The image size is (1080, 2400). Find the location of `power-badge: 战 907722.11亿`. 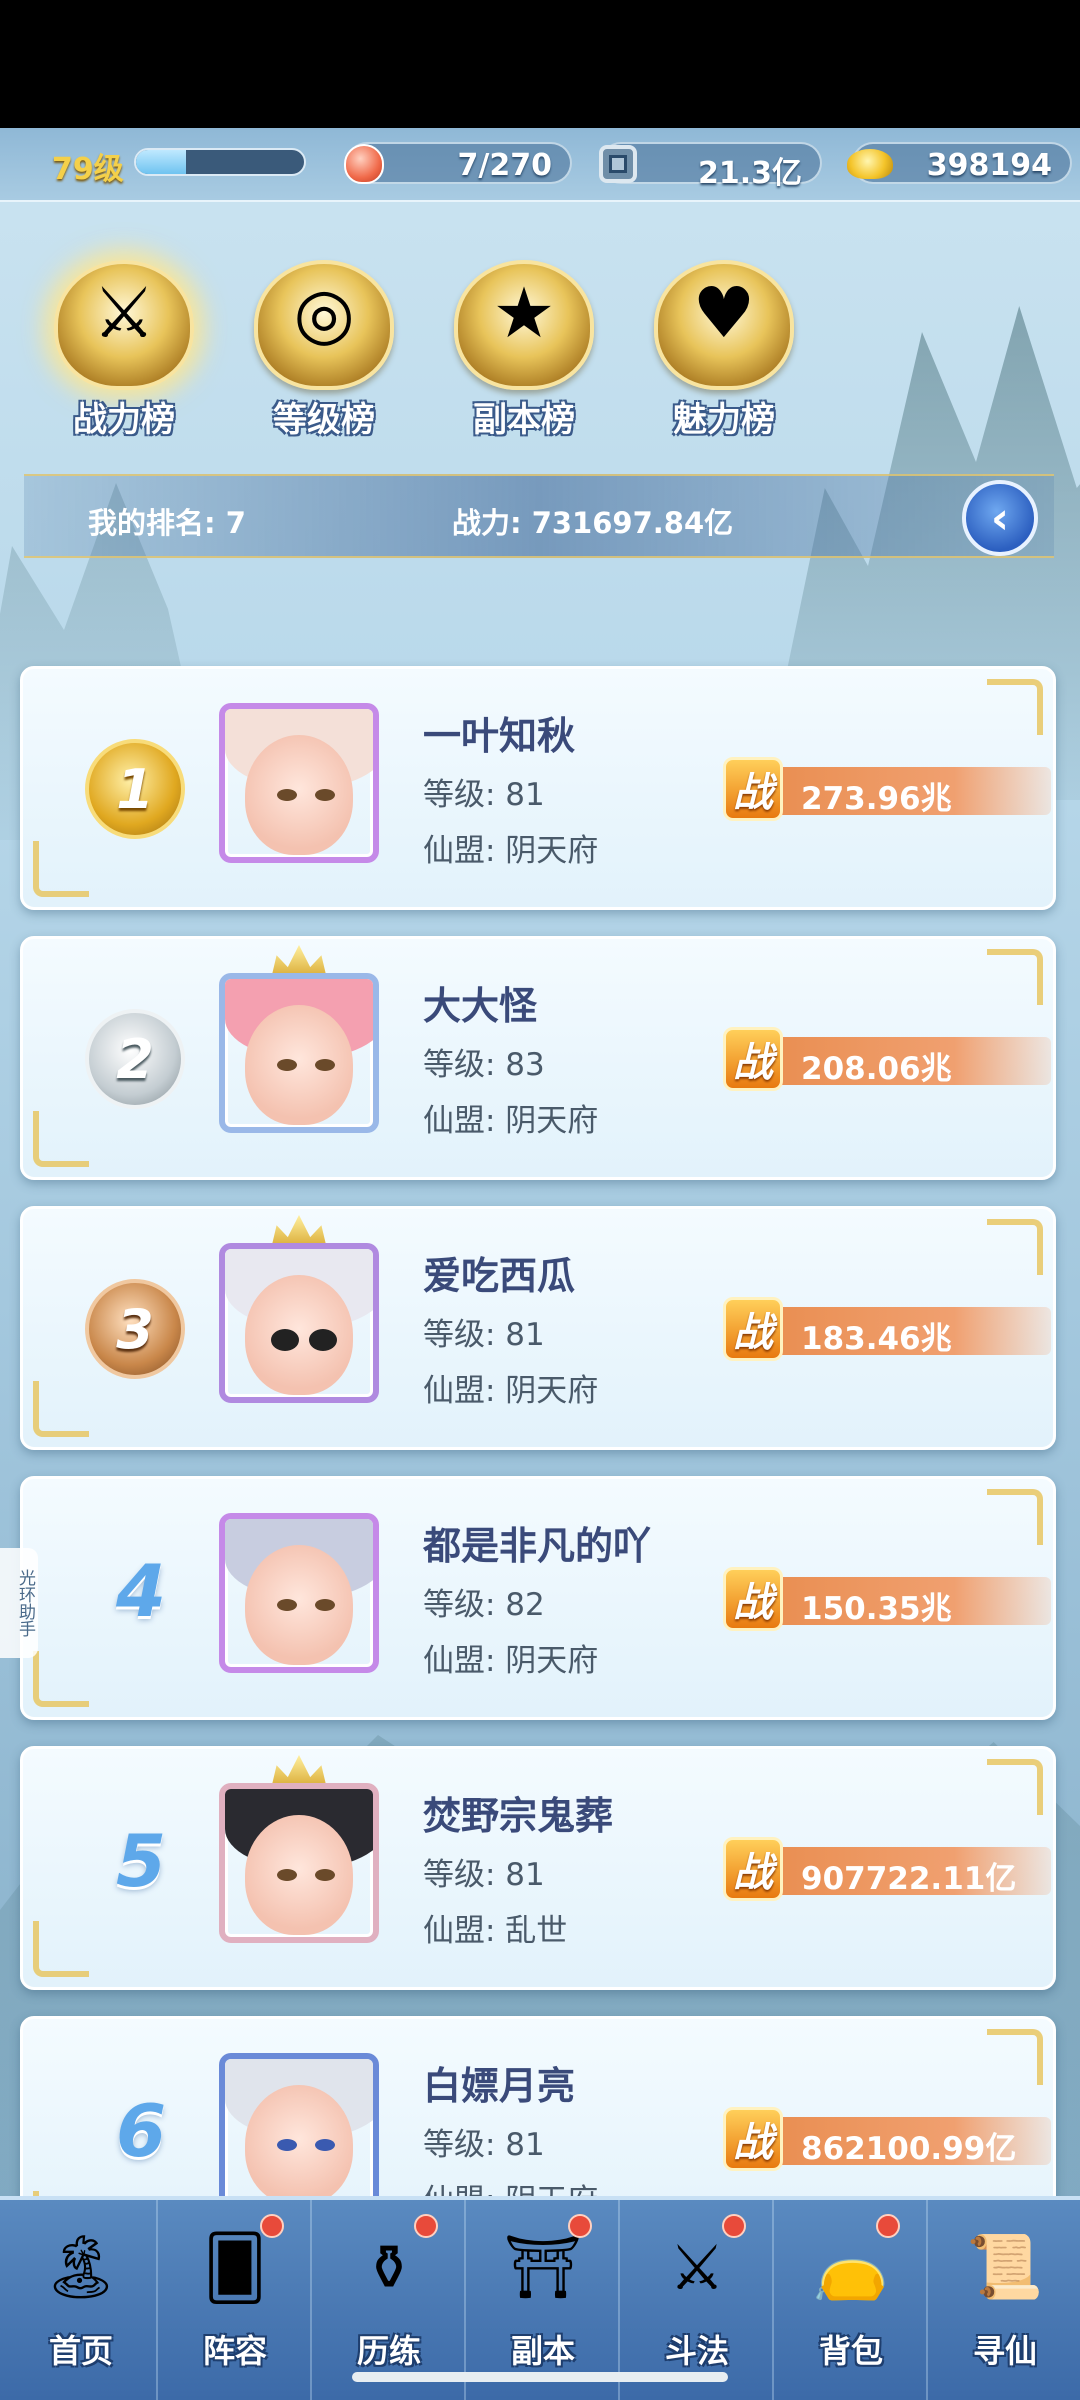

power-badge: 战 907722.11亿 is located at coordinates (887, 1869).